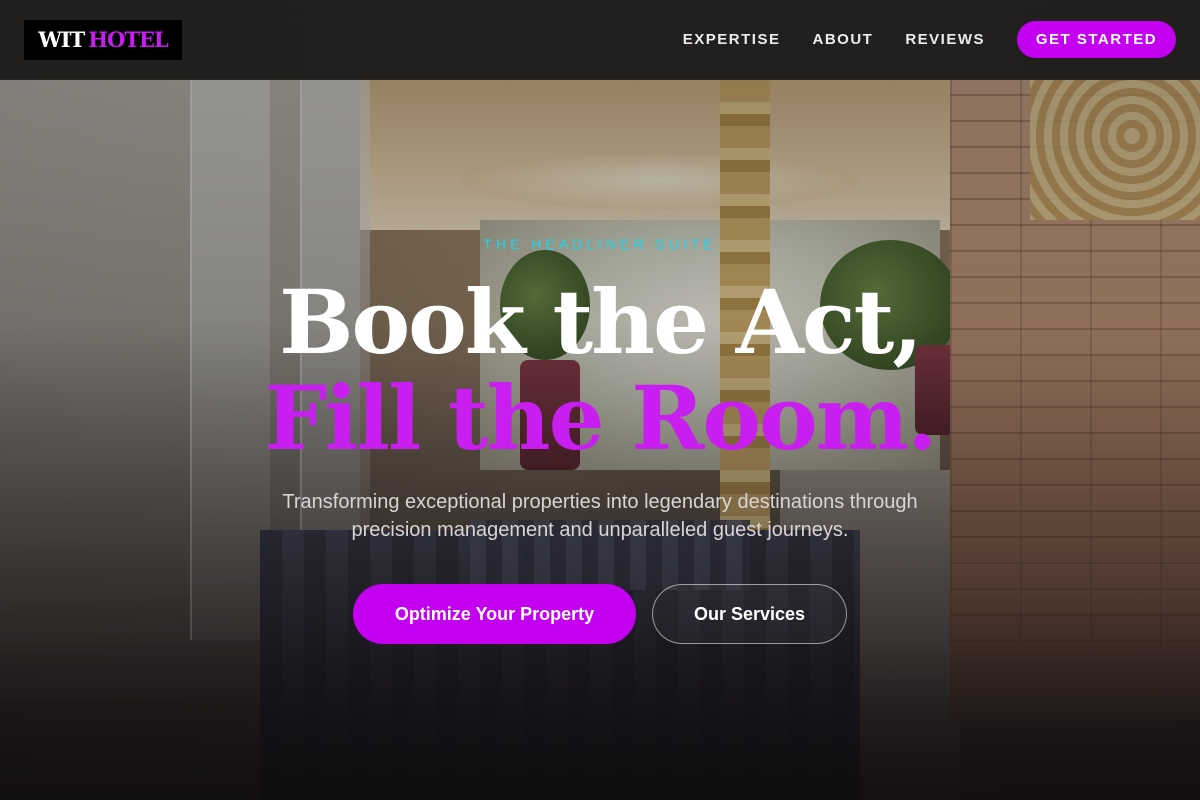 Image resolution: width=1200 pixels, height=800 pixels. What do you see at coordinates (732, 39) in the screenshot?
I see `nav-link-expertise: EXPERTISE` at bounding box center [732, 39].